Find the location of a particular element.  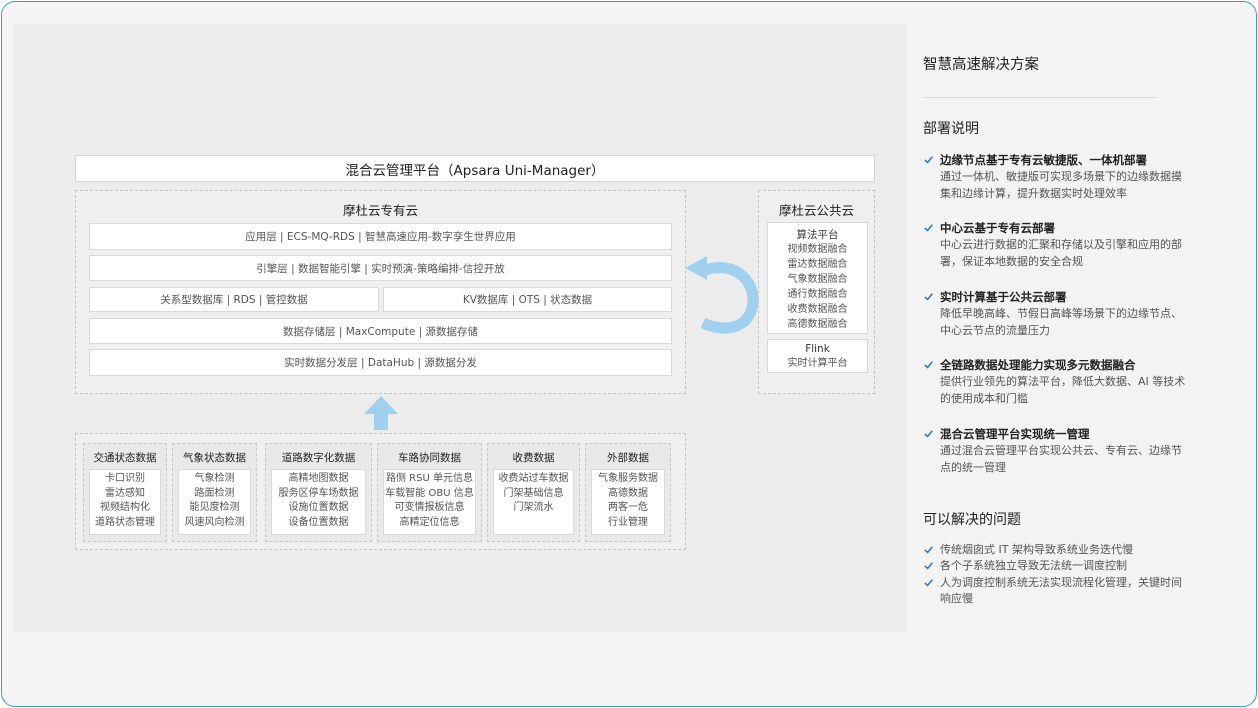

loop-arrow-icon is located at coordinates (729, 297).